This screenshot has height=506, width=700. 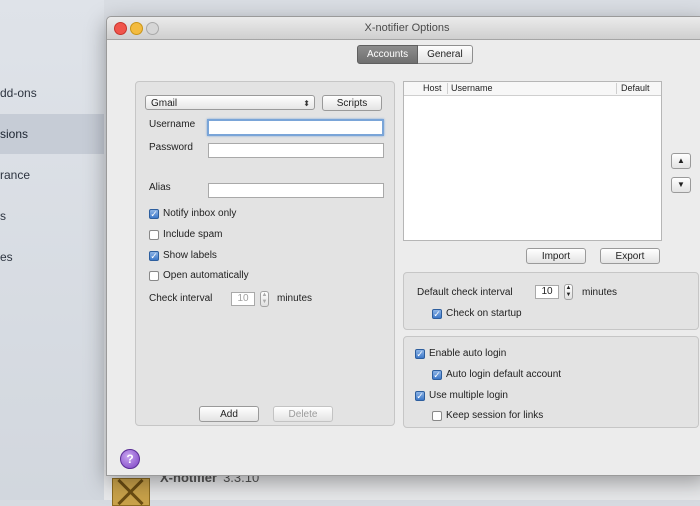 I want to click on column-username: Username, so click(x=472, y=88).